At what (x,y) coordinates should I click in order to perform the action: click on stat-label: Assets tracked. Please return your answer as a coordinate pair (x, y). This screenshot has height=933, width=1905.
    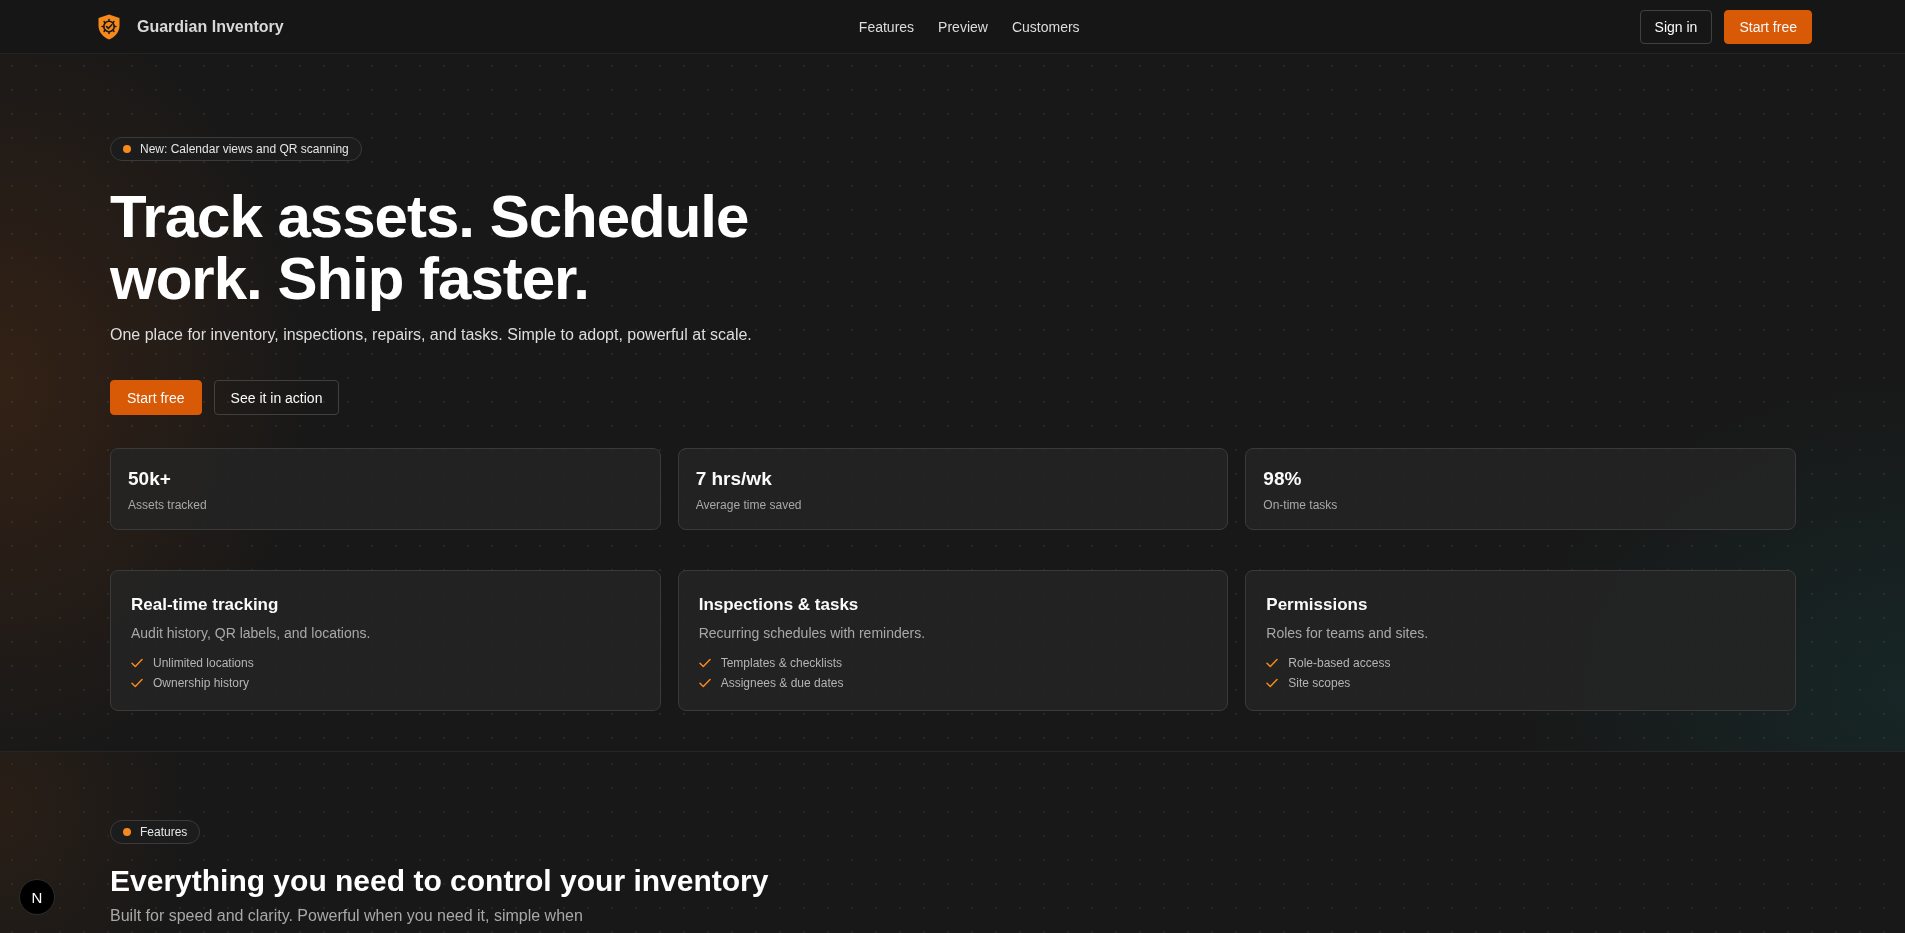
    Looking at the image, I should click on (168, 505).